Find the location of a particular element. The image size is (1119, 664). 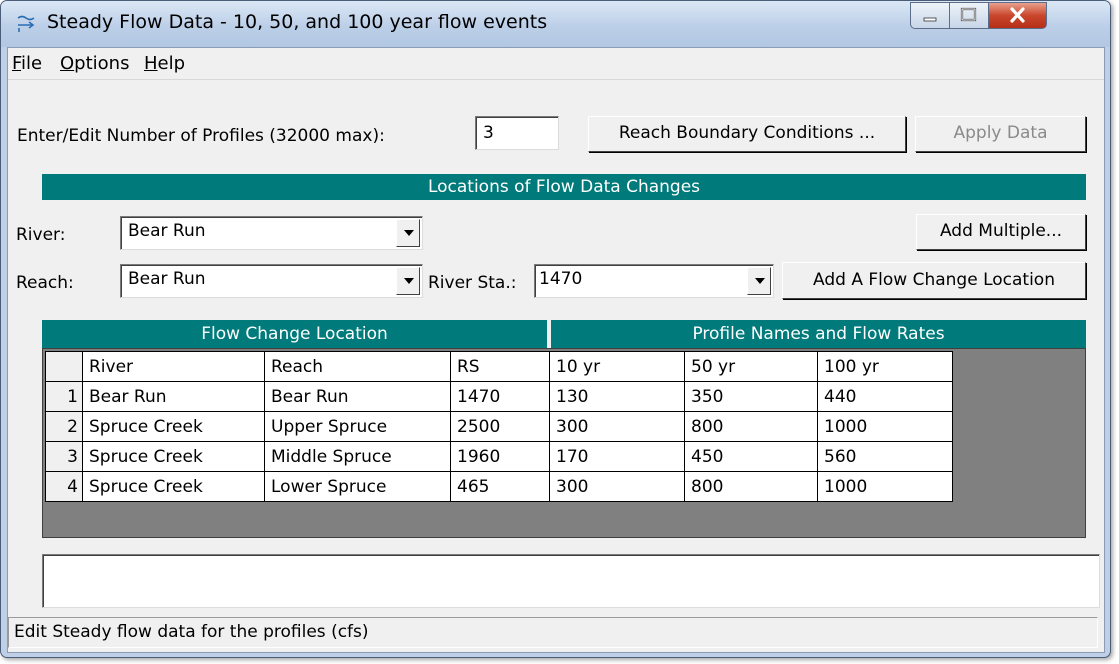

column-header: River is located at coordinates (173, 366).